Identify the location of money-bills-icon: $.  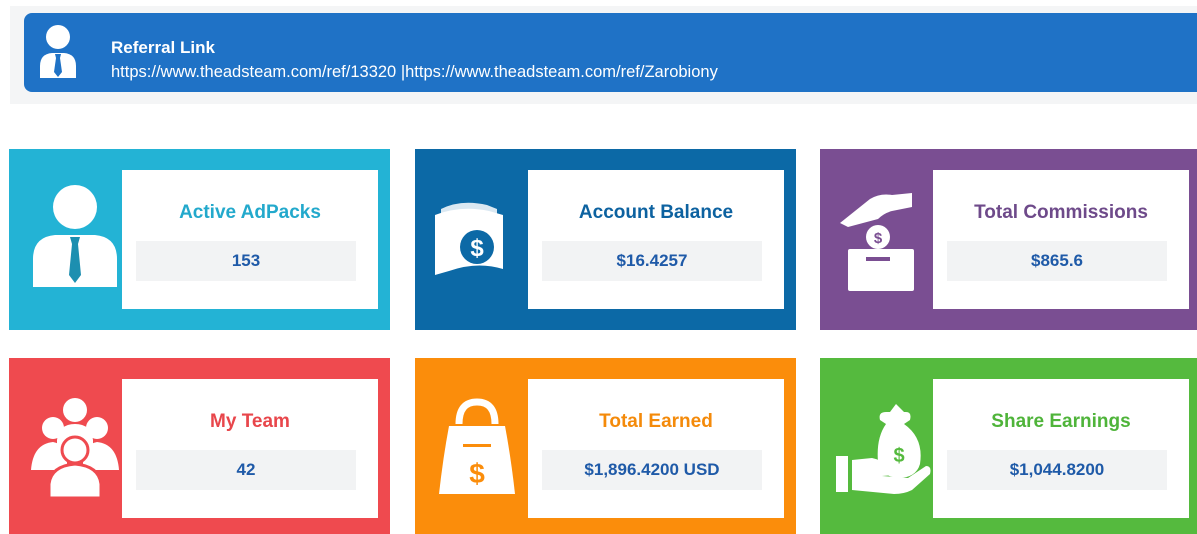
(471, 239).